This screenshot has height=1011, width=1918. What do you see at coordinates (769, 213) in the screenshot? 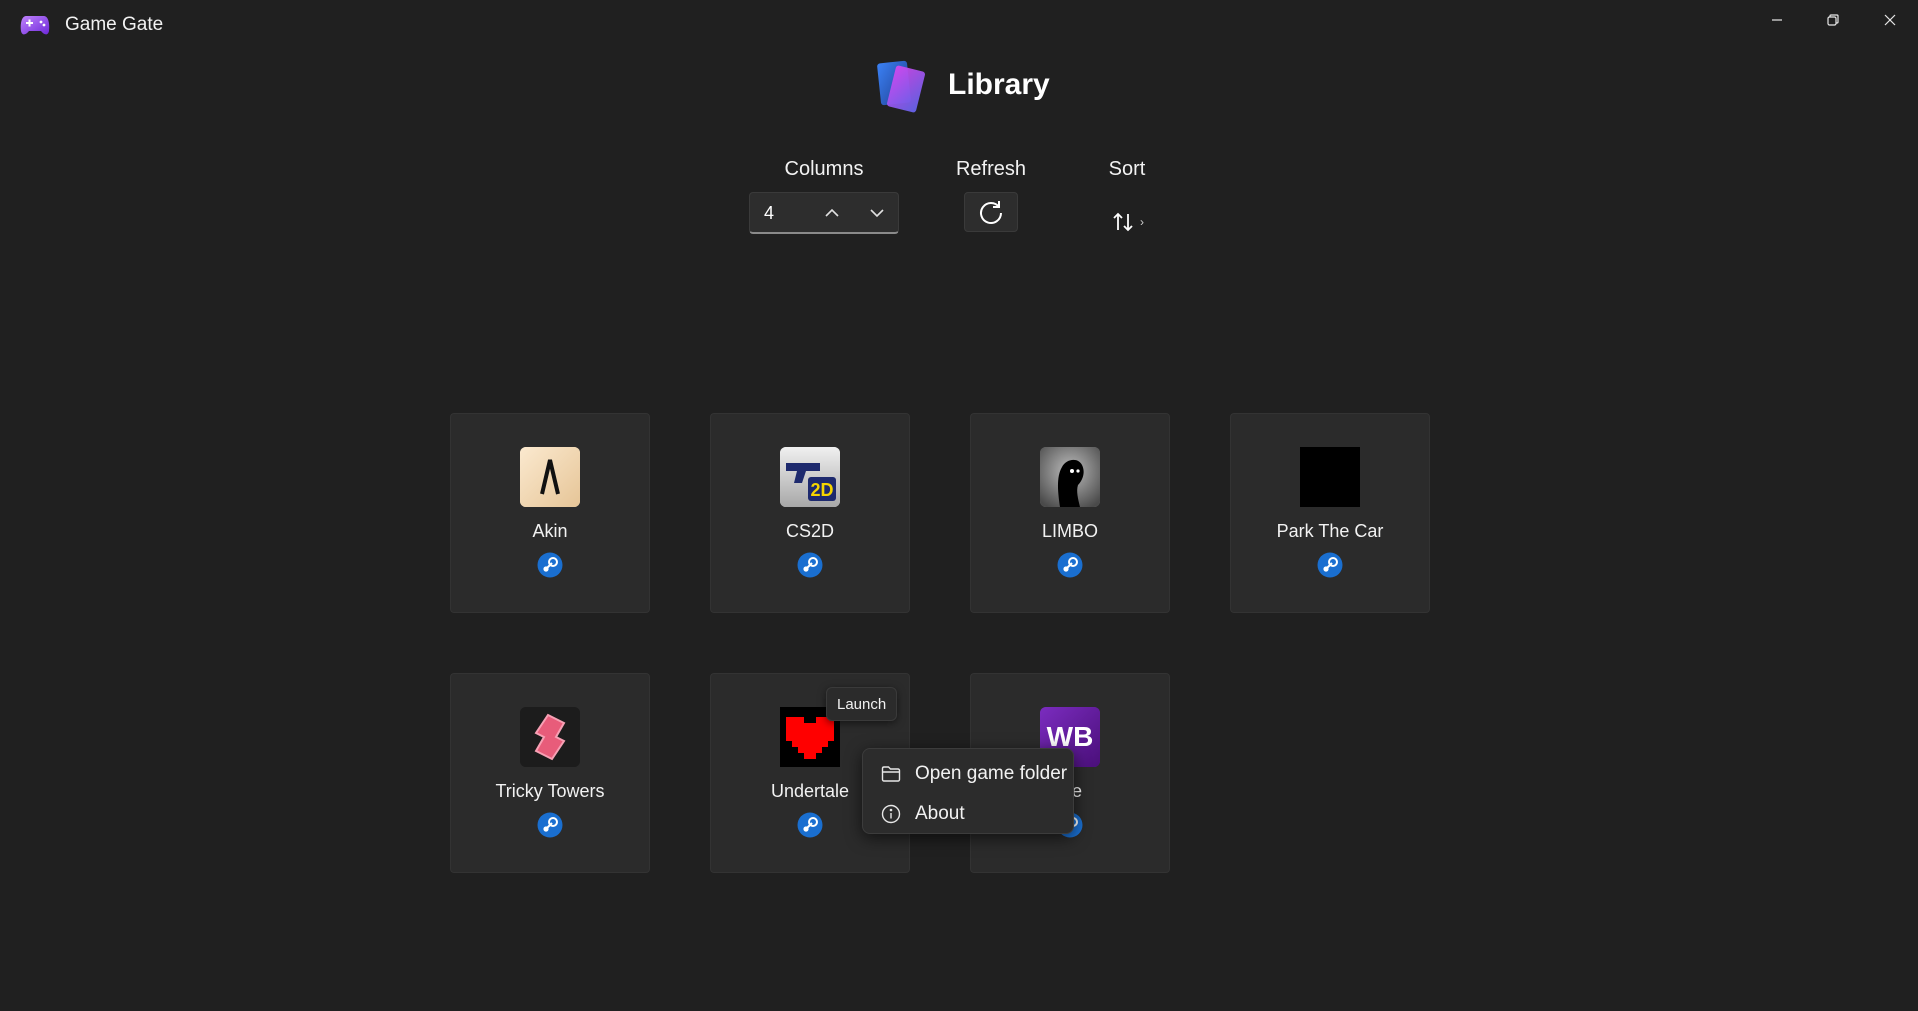
I see `columns-value: 4` at bounding box center [769, 213].